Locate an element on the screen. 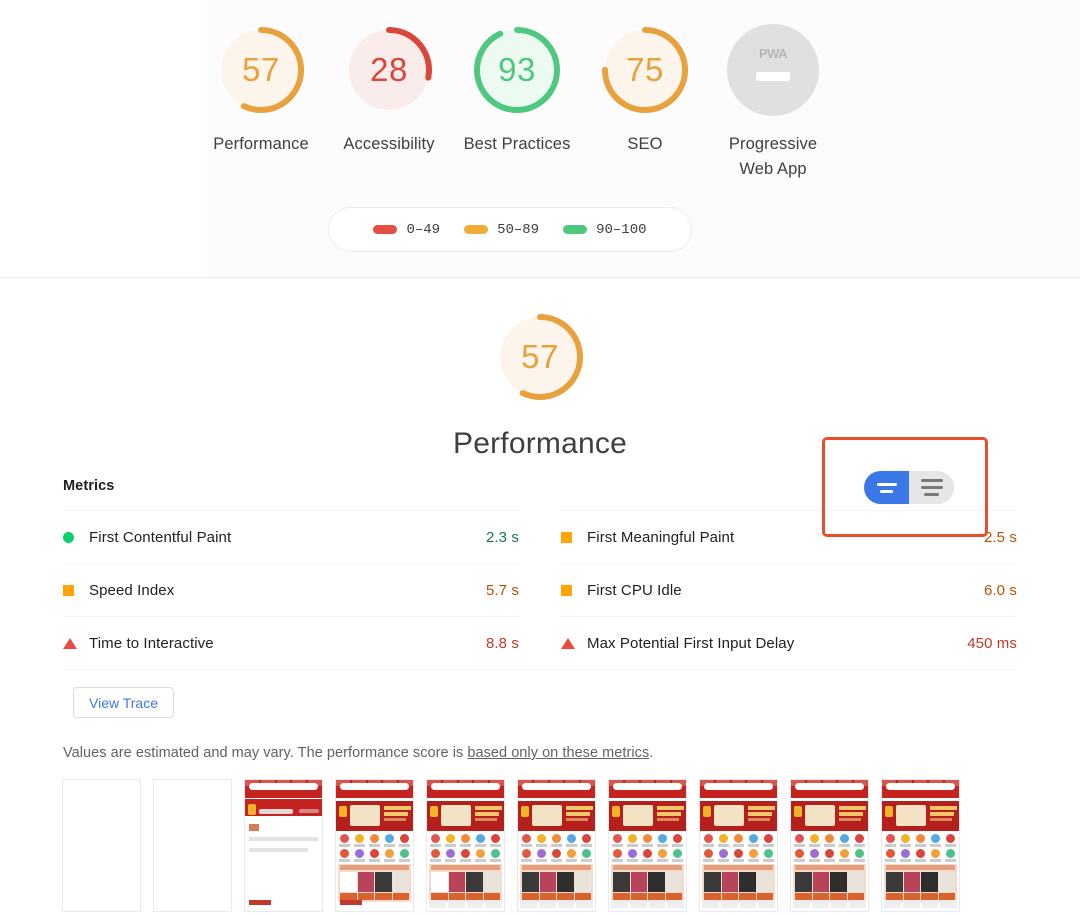  disclaimer-link: based only on these metrics is located at coordinates (558, 753).